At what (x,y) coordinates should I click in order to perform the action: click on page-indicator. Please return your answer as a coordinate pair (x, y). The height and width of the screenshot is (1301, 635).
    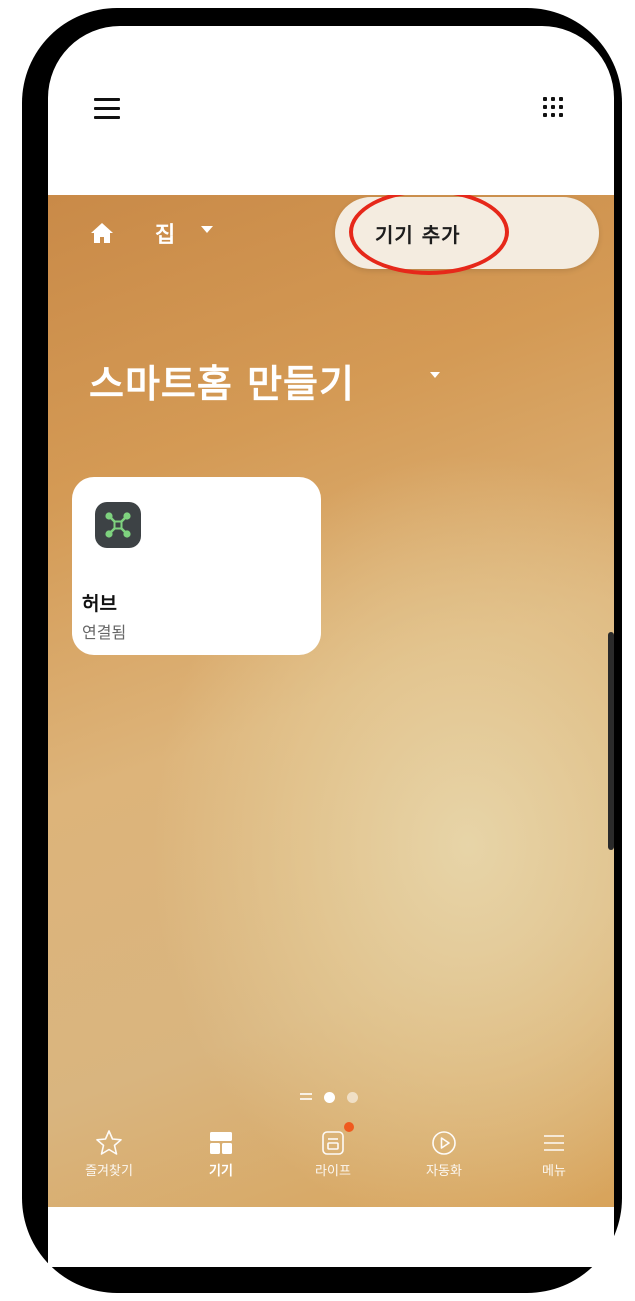
    Looking at the image, I should click on (335, 1097).